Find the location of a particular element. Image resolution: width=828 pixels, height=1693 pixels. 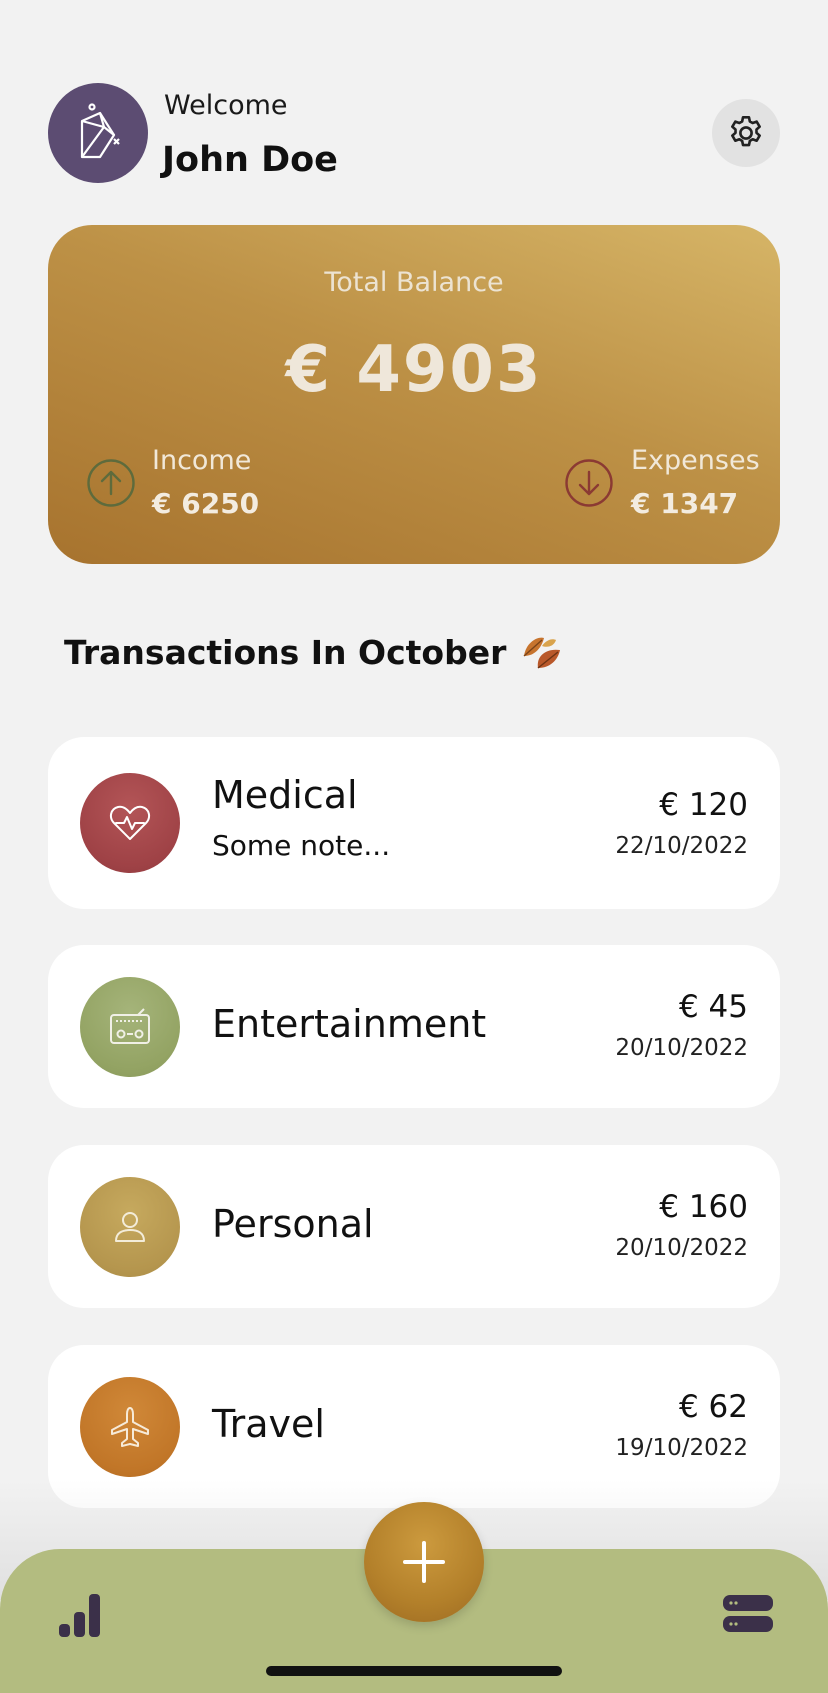

transaction-date: 22/10/2022 is located at coordinates (681, 846).